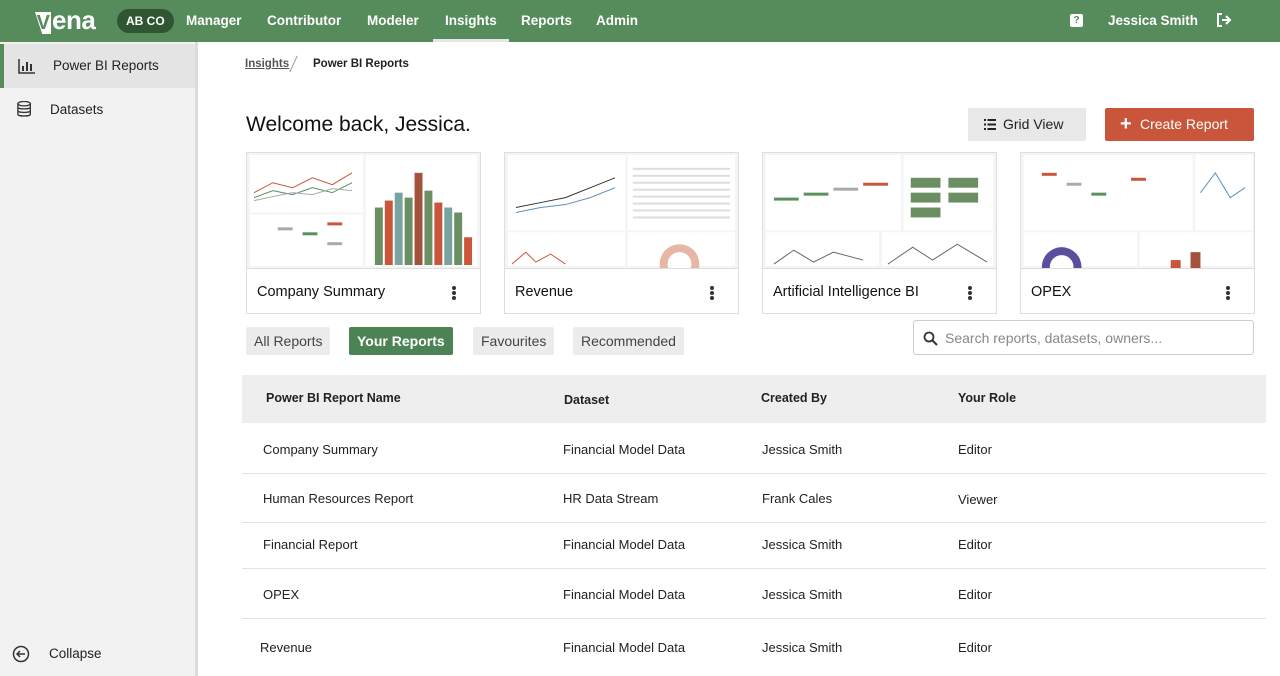 The height and width of the screenshot is (676, 1280). What do you see at coordinates (1153, 20) in the screenshot?
I see `user-name: Jessica Smith` at bounding box center [1153, 20].